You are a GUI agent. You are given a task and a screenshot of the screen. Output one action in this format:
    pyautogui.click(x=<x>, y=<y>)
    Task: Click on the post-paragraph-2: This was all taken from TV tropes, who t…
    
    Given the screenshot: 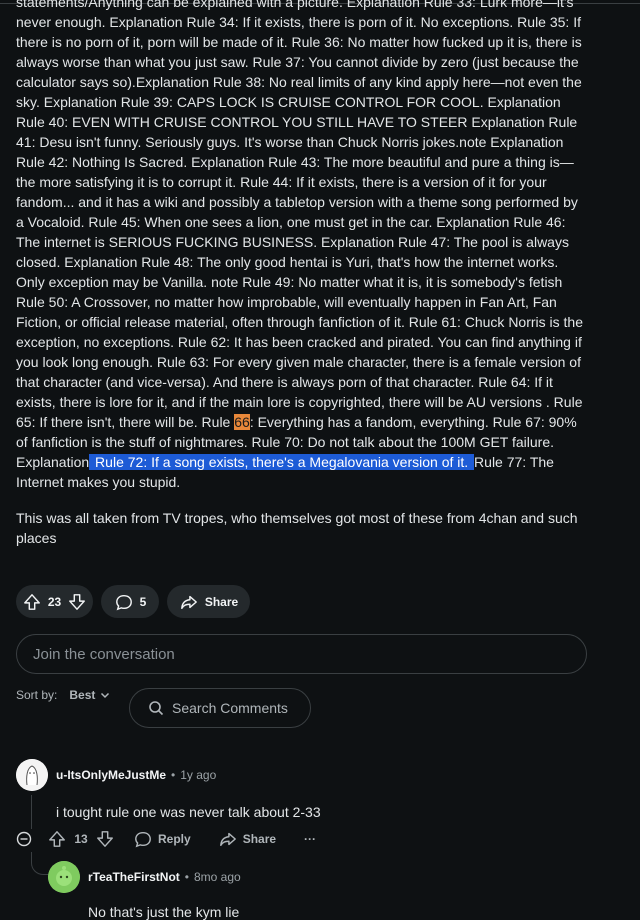 What is the action you would take?
    pyautogui.click(x=297, y=528)
    